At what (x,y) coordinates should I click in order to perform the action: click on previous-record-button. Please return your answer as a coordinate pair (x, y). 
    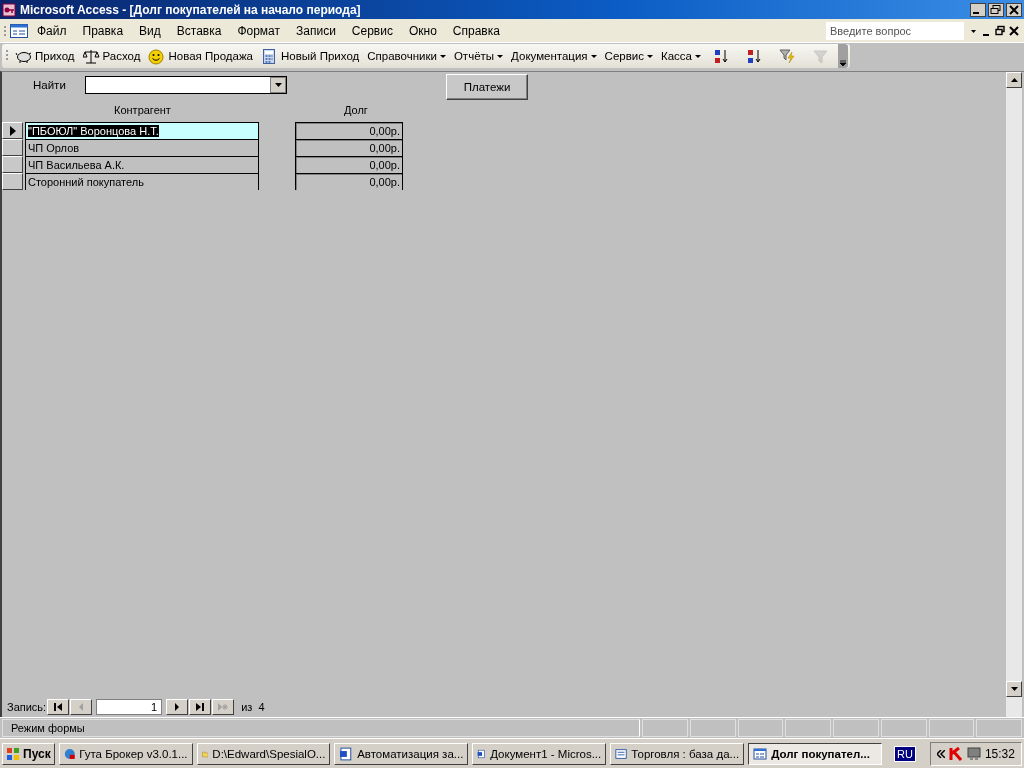
    Looking at the image, I should click on (81, 707).